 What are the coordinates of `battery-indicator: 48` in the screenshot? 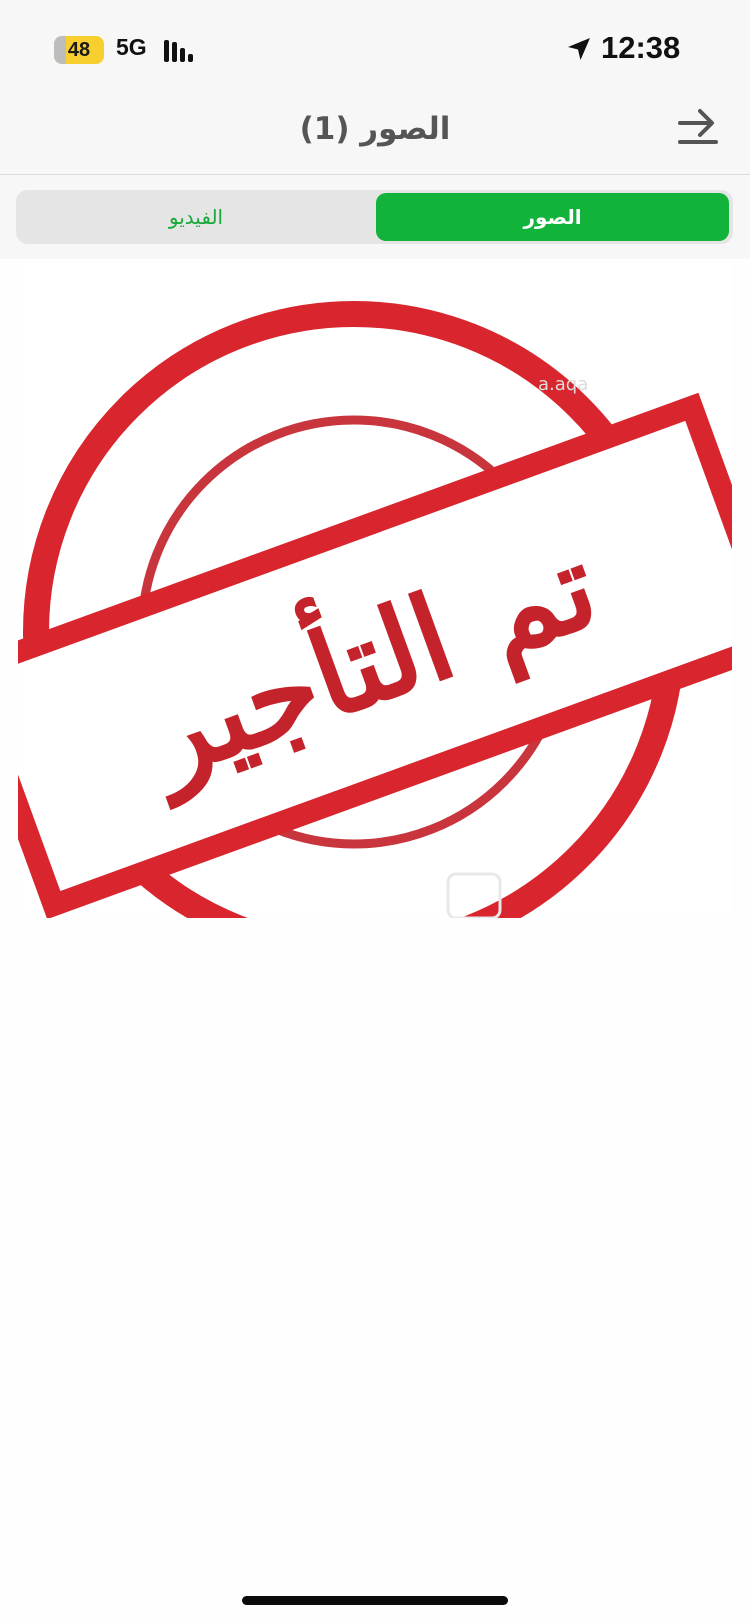 It's located at (79, 50).